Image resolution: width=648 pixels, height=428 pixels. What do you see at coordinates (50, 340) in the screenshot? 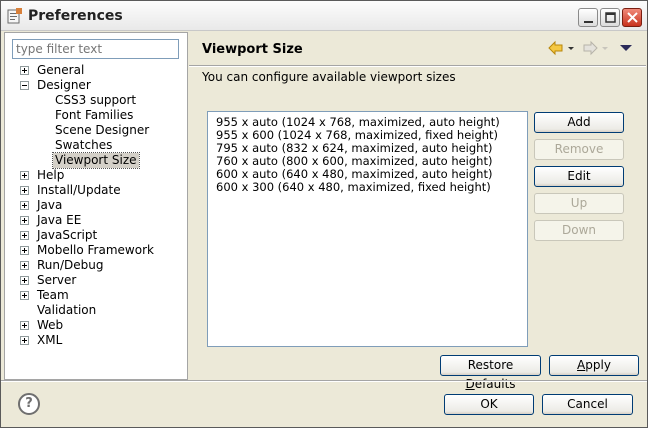
I see `tree-item-label: XML` at bounding box center [50, 340].